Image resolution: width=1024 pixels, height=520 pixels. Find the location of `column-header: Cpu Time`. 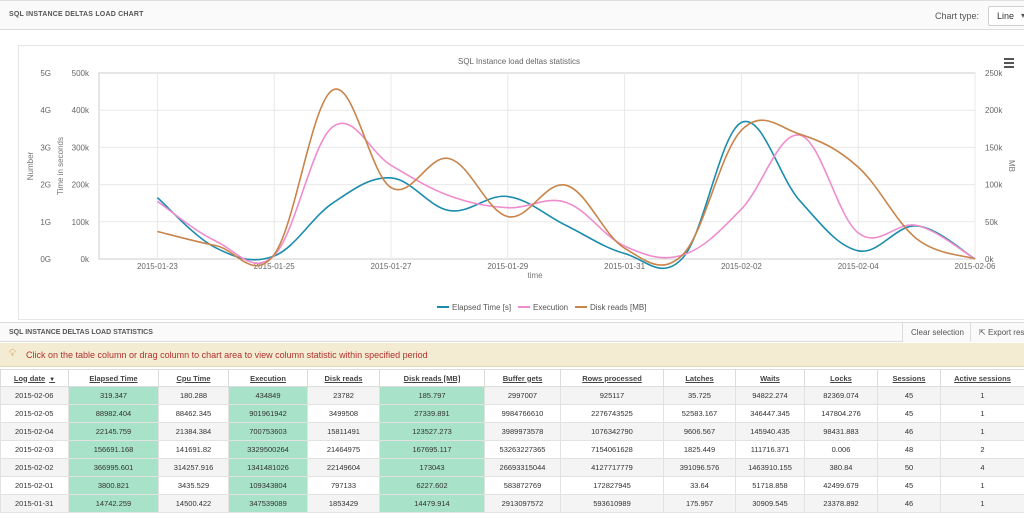

column-header: Cpu Time is located at coordinates (193, 378).